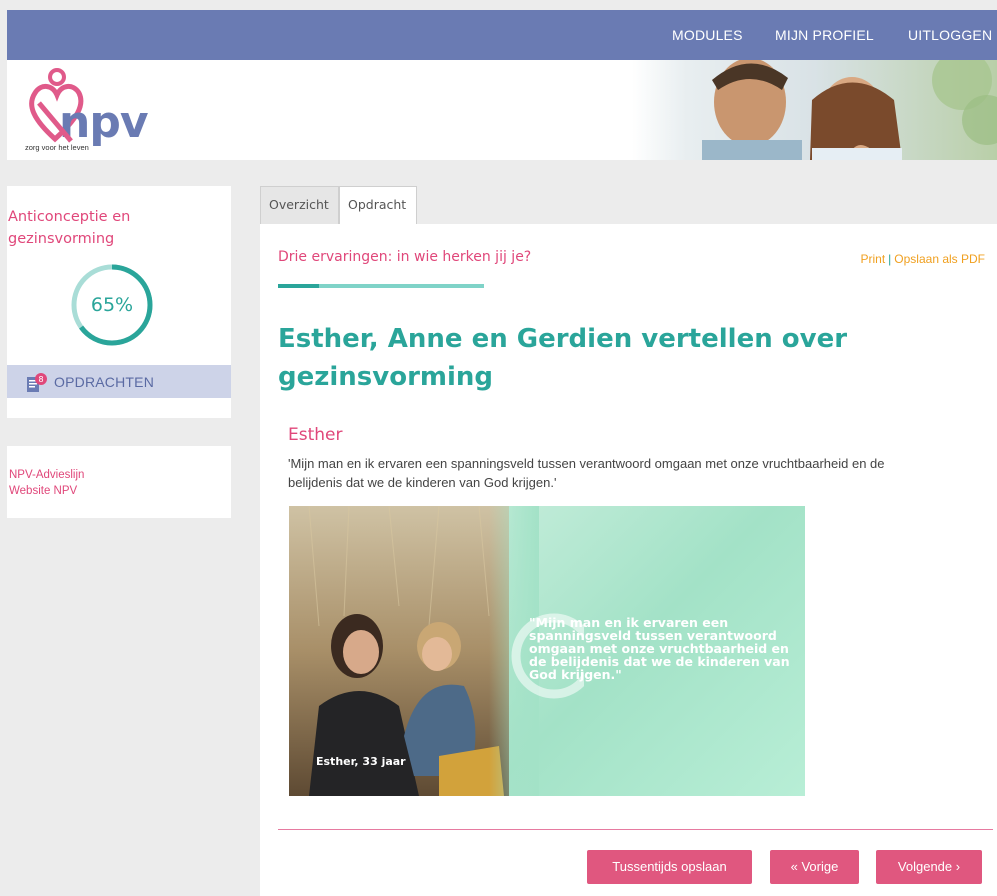 The image size is (997, 896). Describe the element at coordinates (361, 761) in the screenshot. I see `photo-caption: Esther, 33 jaar` at that location.